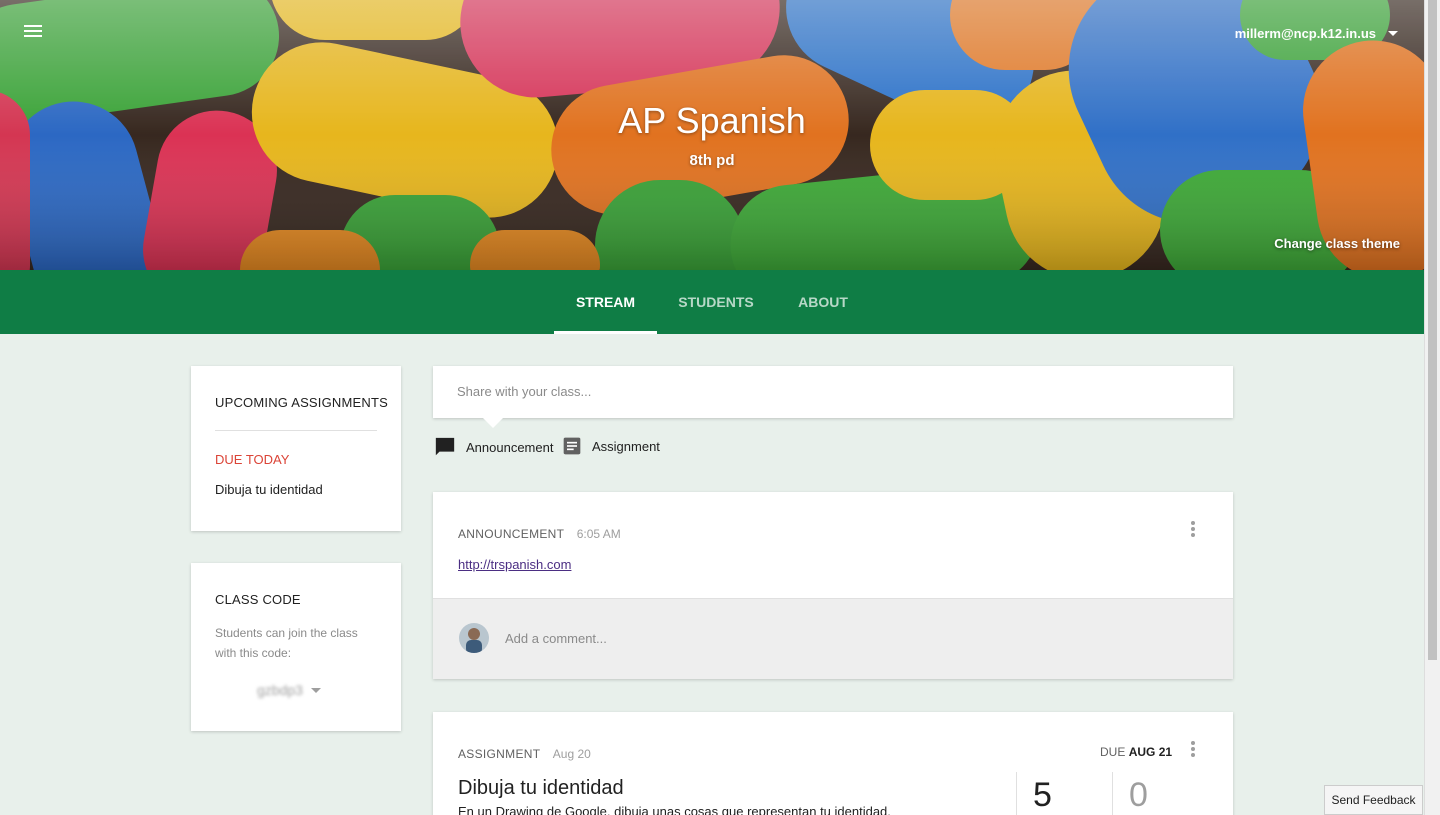 This screenshot has width=1440, height=815. What do you see at coordinates (269, 489) in the screenshot?
I see `upcoming-assignment-link: Dibuja tu identidad` at bounding box center [269, 489].